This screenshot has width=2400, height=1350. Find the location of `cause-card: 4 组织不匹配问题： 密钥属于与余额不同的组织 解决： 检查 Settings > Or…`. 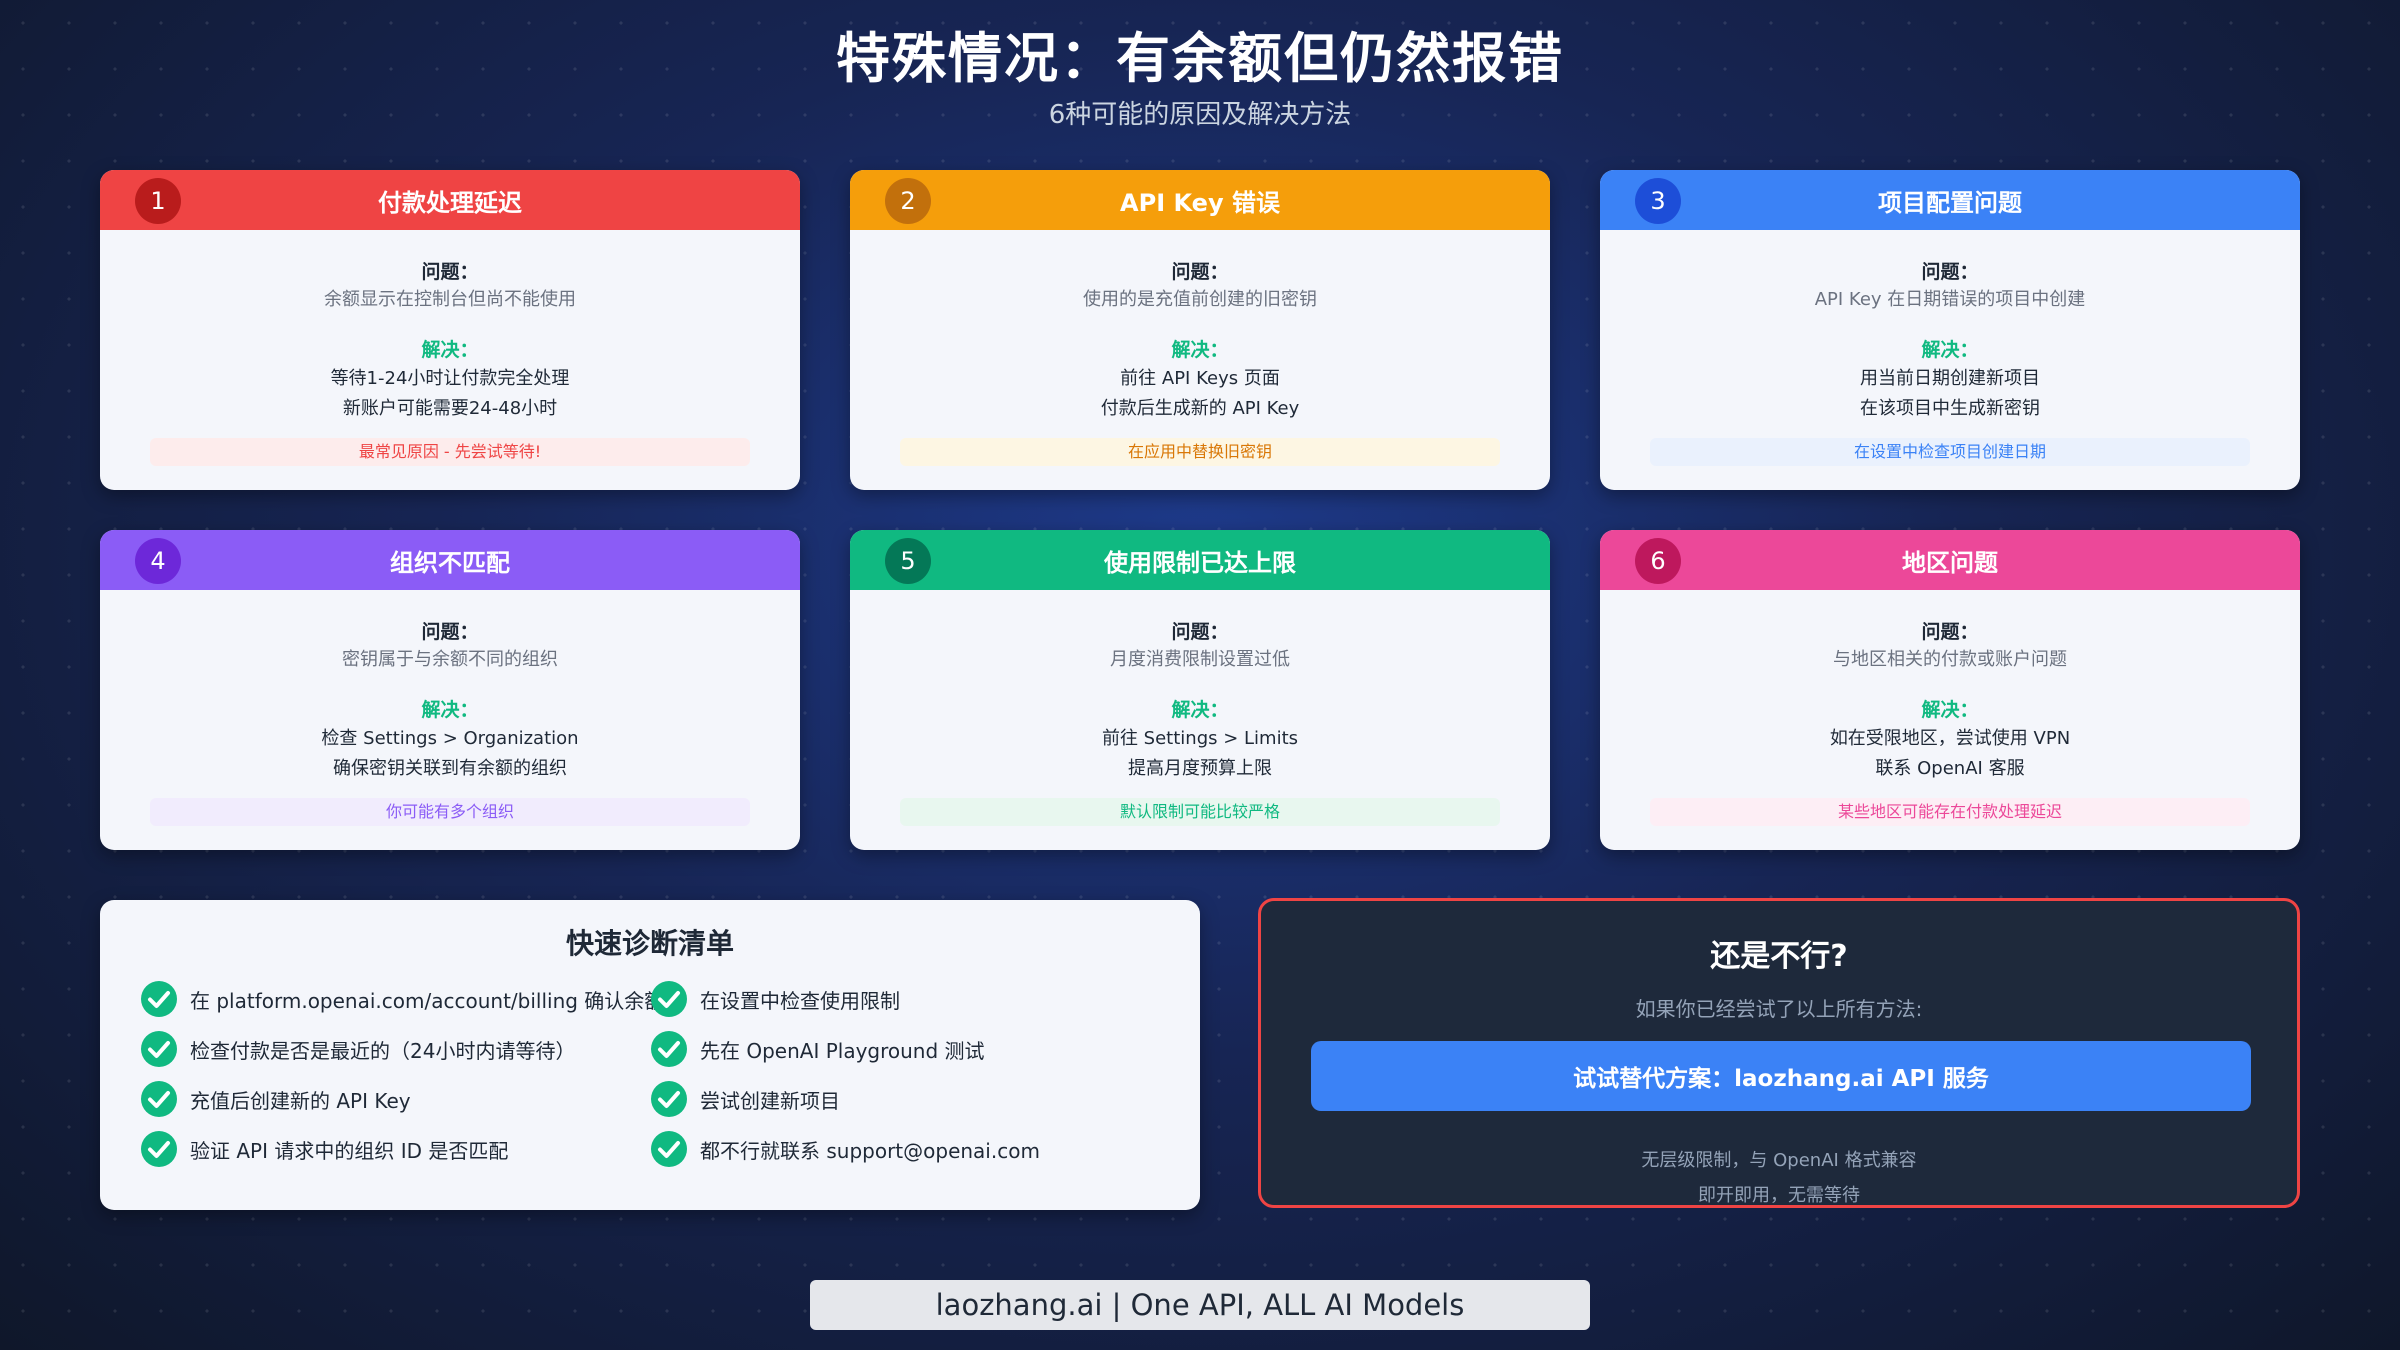

cause-card: 4 组织不匹配问题： 密钥属于与余额不同的组织 解决： 检查 Settings > Or… is located at coordinates (450, 690).